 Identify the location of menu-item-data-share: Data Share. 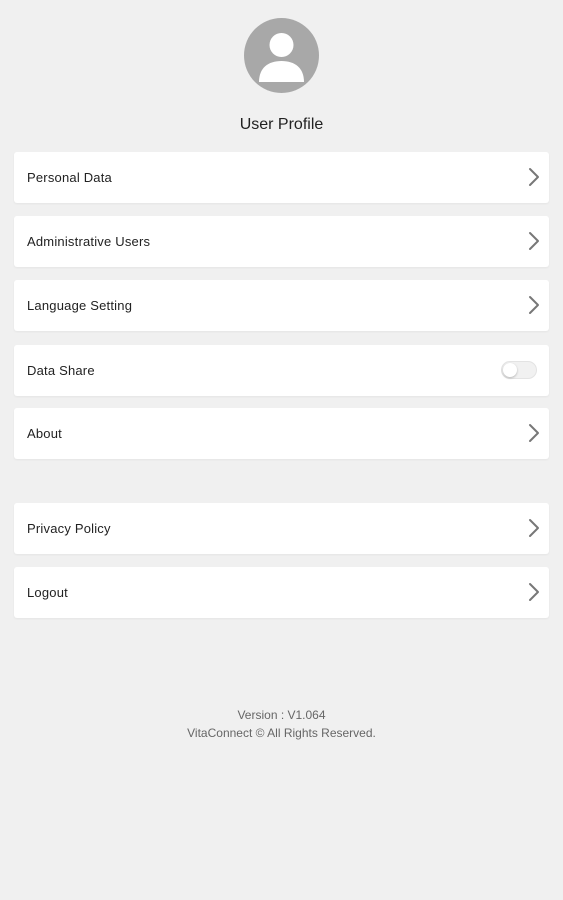
(281, 370).